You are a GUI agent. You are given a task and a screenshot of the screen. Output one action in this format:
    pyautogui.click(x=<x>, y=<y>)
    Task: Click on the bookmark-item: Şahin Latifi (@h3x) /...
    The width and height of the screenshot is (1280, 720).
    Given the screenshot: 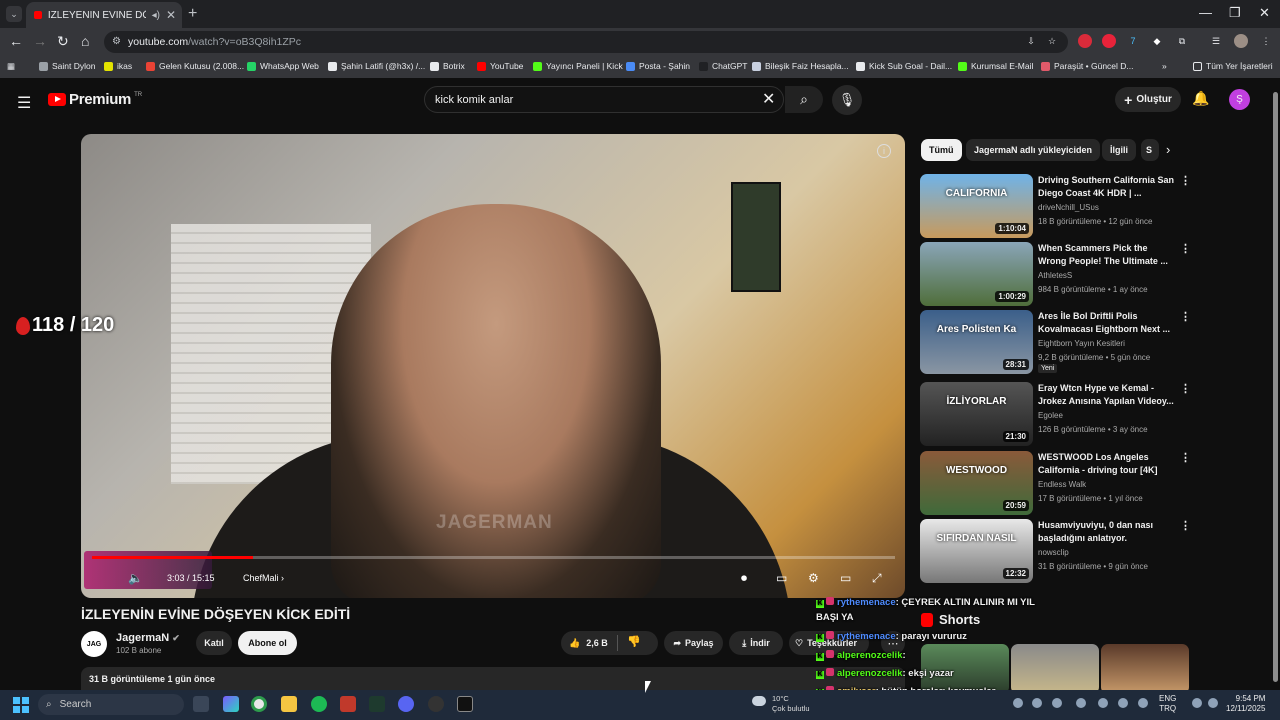 What is the action you would take?
    pyautogui.click(x=376, y=66)
    